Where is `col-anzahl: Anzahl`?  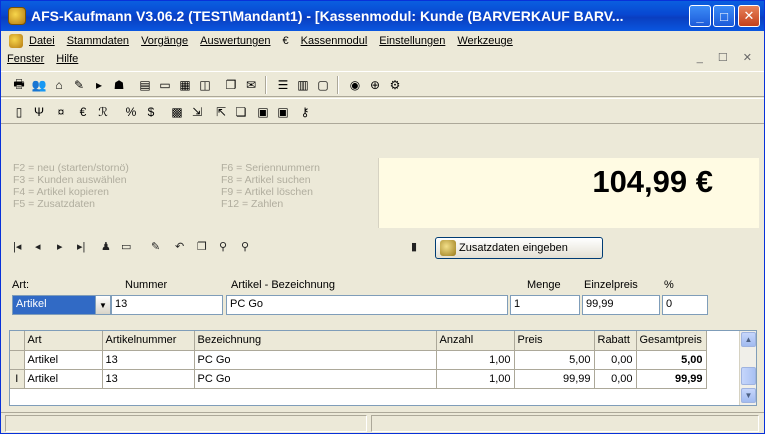 col-anzahl: Anzahl is located at coordinates (475, 341).